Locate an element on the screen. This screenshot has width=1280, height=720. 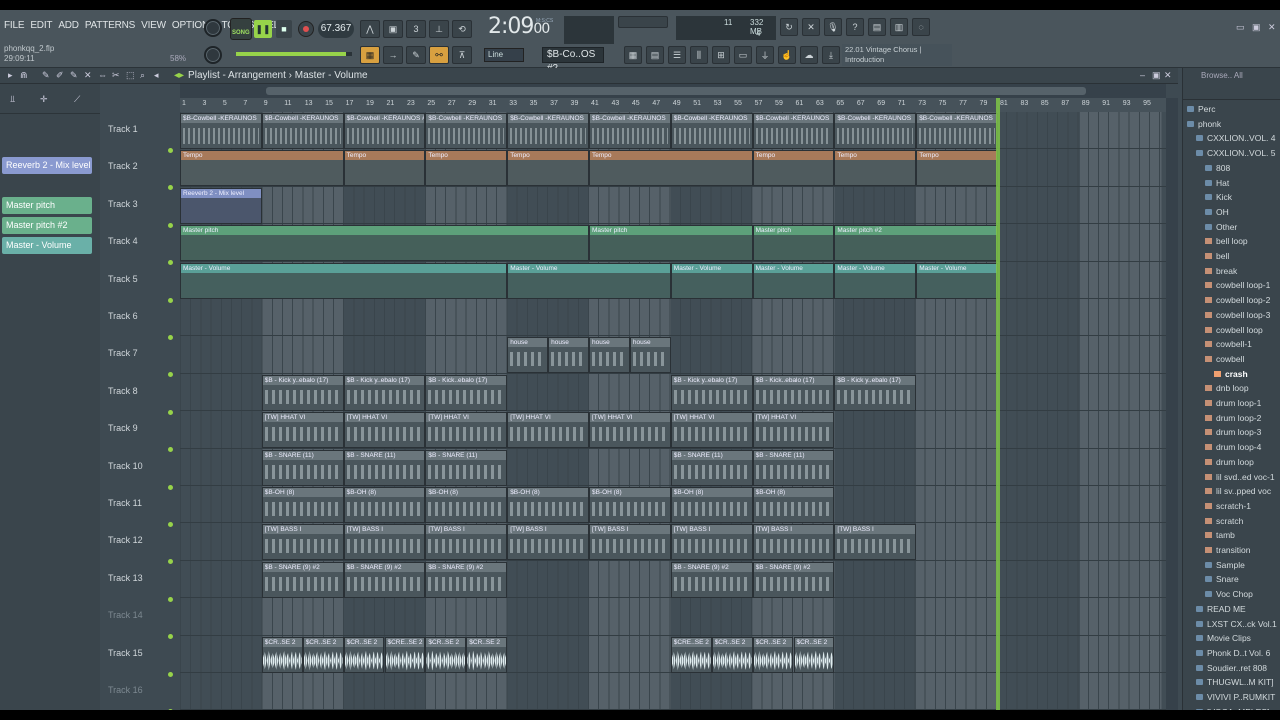
browser-item: Phonk D..t Vol. 6 is located at coordinates (1231, 653).